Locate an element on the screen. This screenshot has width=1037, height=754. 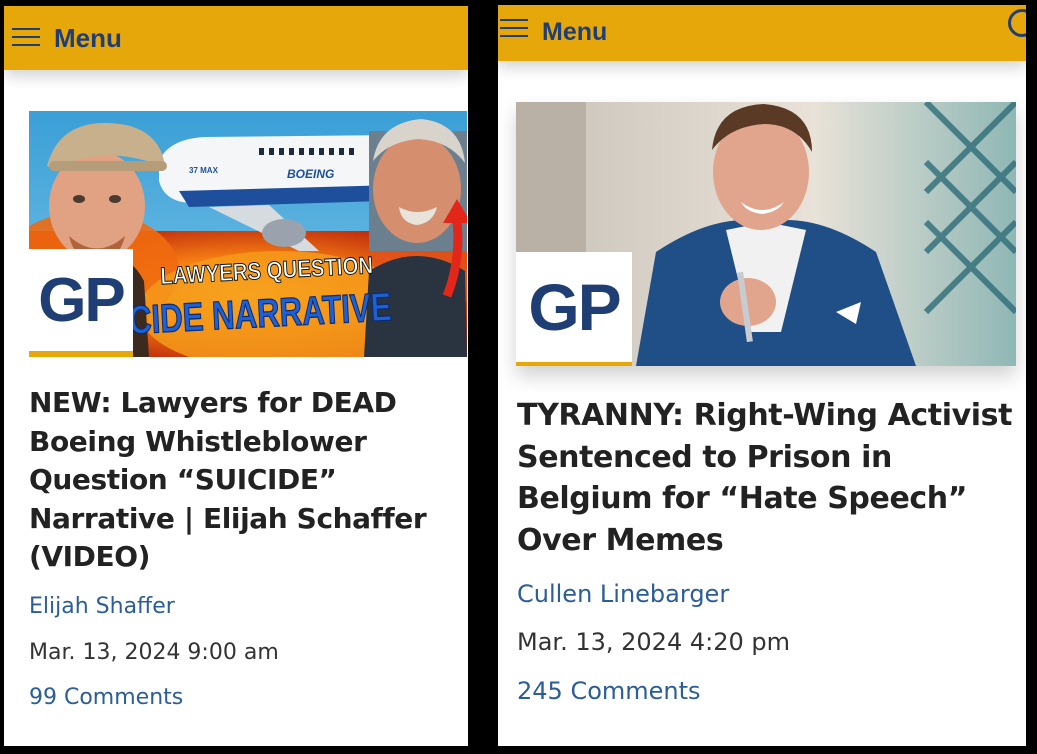
article-date: Mar. 13, 2024 4:20 pm is located at coordinates (653, 642).